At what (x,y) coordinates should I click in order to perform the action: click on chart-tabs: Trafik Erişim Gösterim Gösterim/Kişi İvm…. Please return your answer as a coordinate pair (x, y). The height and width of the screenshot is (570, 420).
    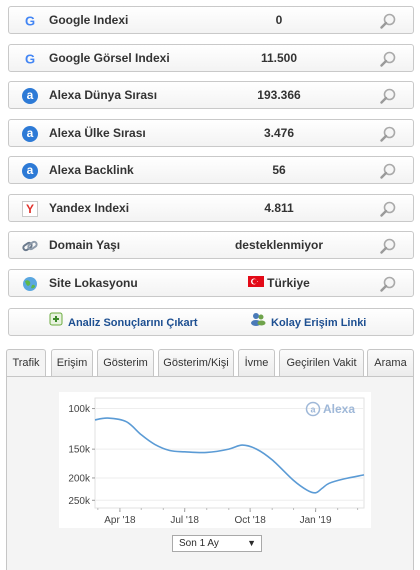
    Looking at the image, I should click on (210, 363).